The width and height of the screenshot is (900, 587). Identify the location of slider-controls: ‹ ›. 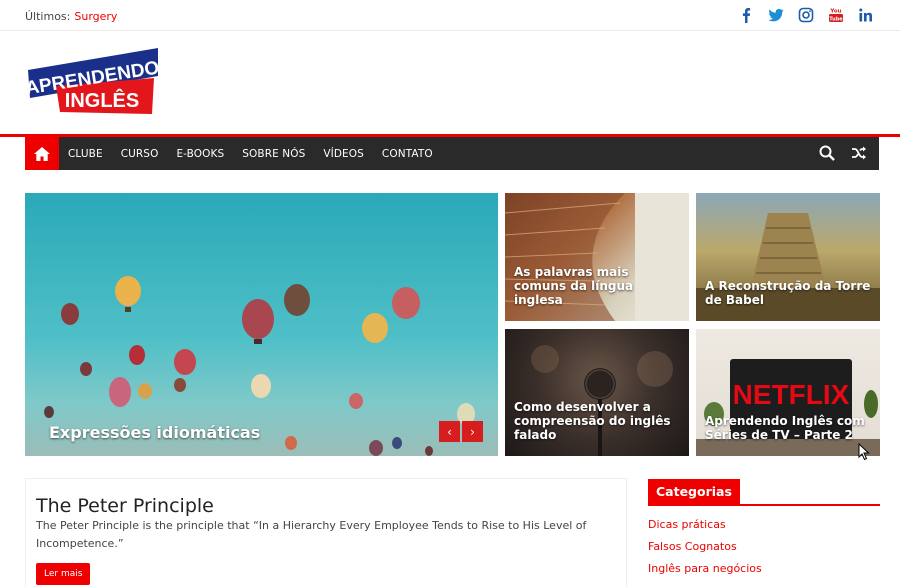
(461, 431).